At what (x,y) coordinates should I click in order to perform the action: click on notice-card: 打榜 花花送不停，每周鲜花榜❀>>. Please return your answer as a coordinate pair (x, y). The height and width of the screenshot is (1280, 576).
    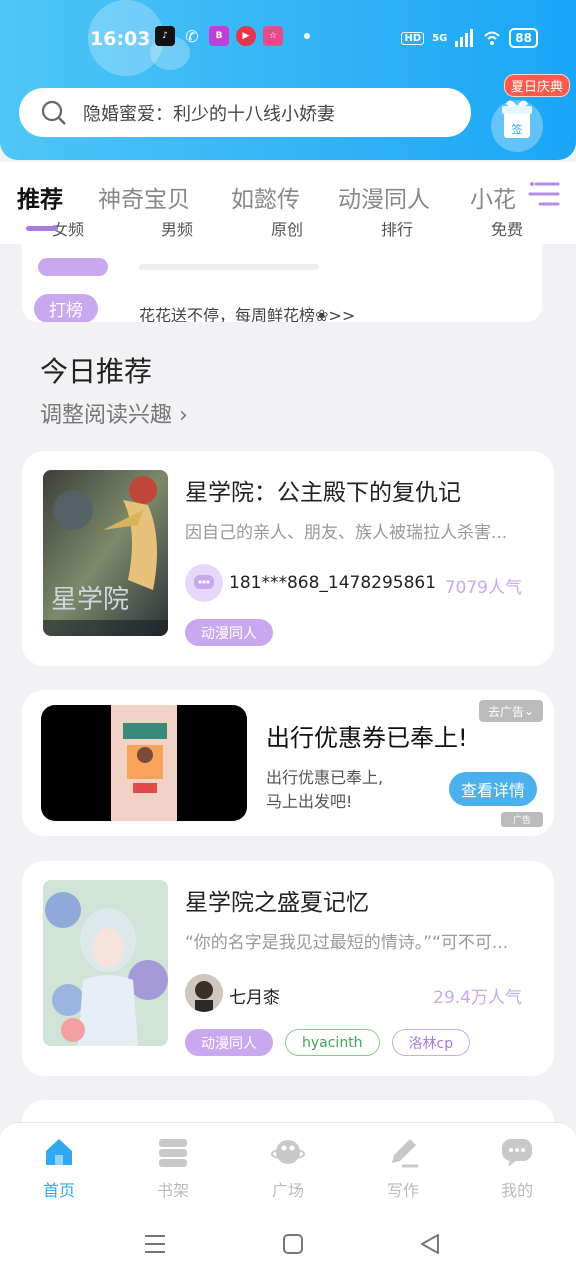
    Looking at the image, I should click on (282, 283).